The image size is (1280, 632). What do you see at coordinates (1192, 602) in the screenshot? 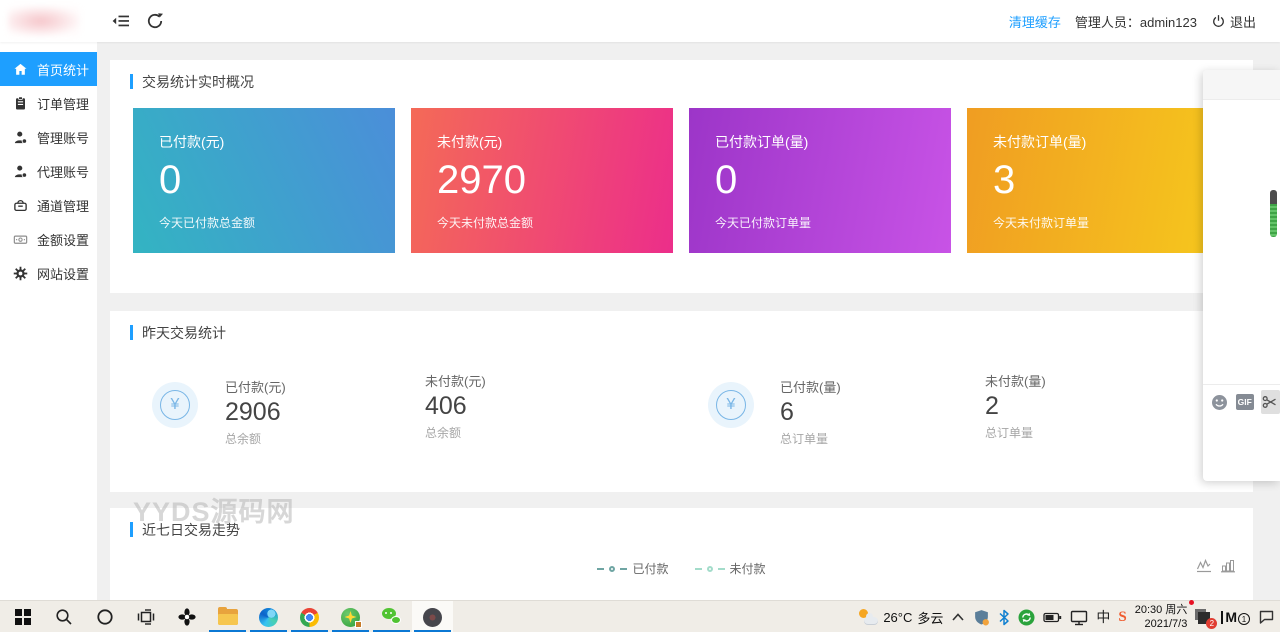
I see `notification-dot` at bounding box center [1192, 602].